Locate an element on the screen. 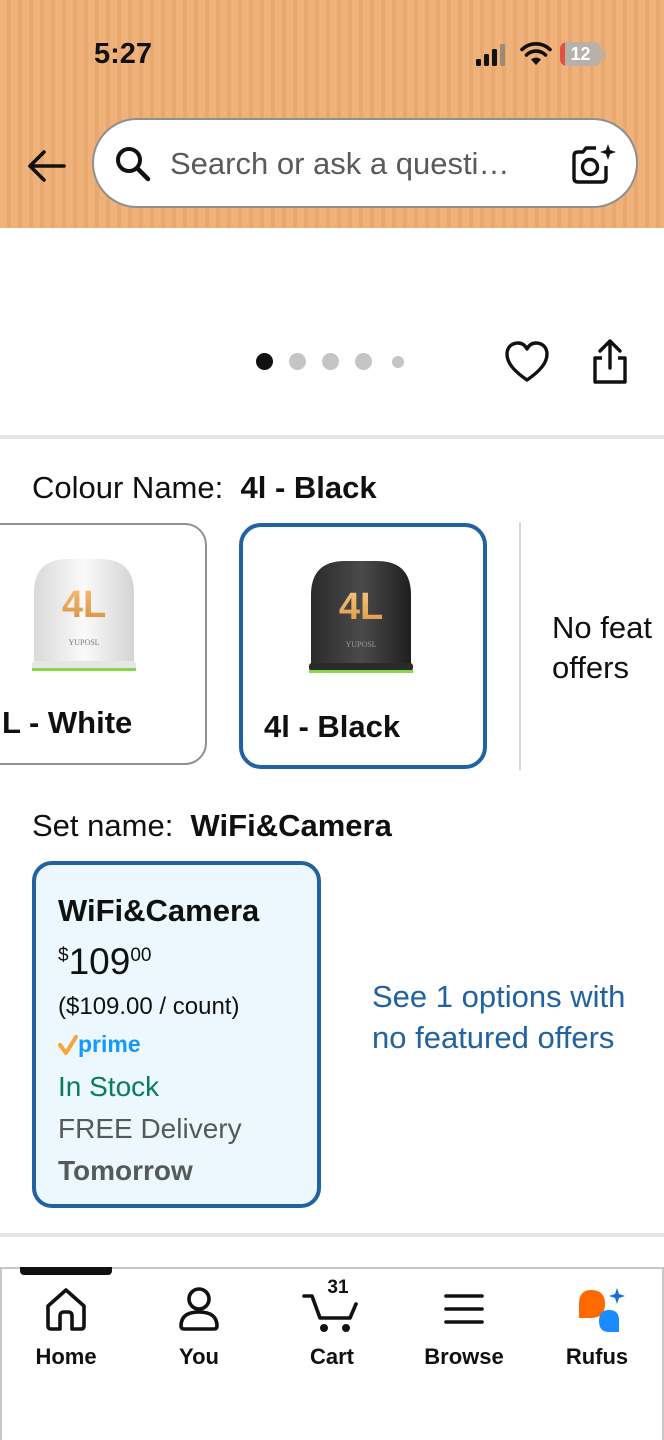  colour-swatch-black: 4L YUPOSL 4l - Black is located at coordinates (363, 646).